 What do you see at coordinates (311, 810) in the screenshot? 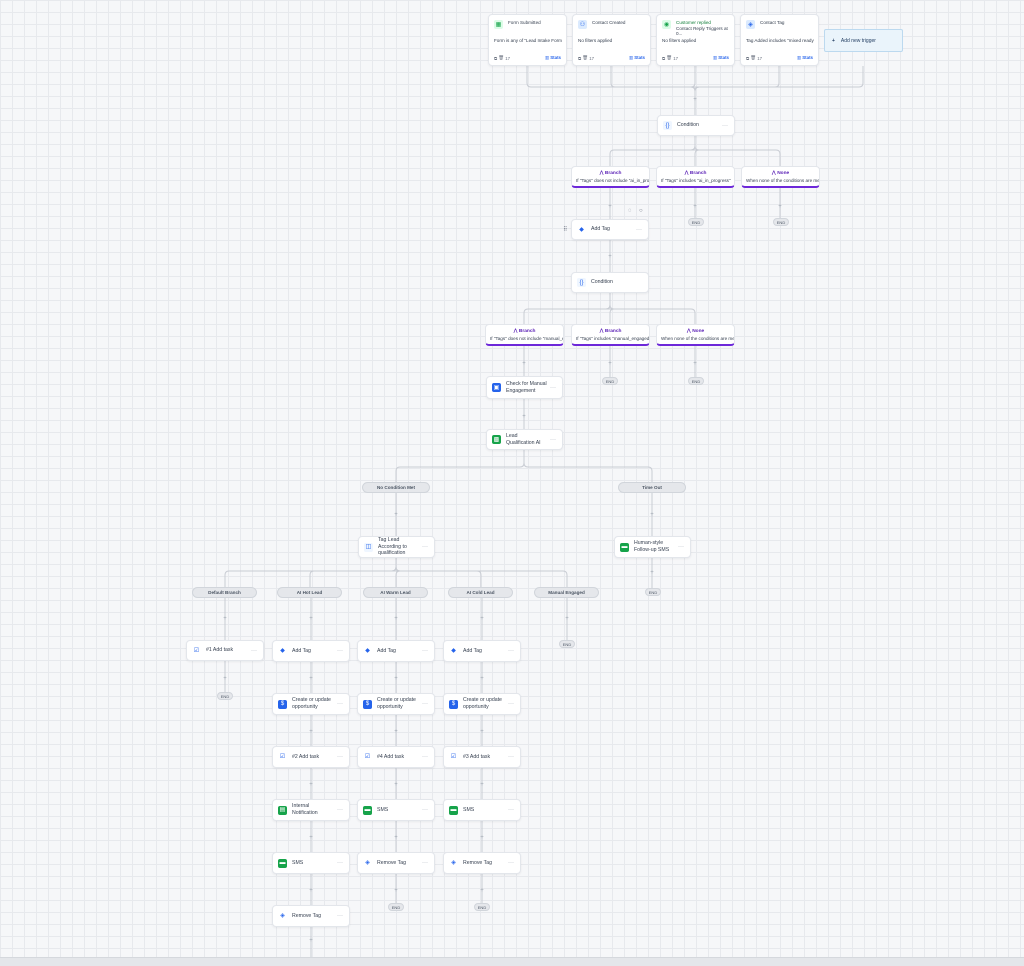
I see `action-node-notify: ▤ Internal Notification ···` at bounding box center [311, 810].